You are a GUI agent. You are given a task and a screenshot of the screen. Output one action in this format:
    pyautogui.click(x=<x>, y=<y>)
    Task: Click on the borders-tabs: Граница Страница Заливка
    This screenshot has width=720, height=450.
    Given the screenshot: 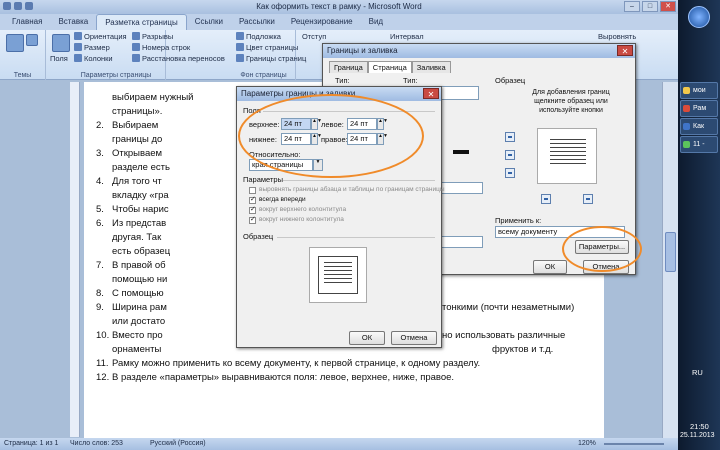 What is the action you would take?
    pyautogui.click(x=390, y=67)
    